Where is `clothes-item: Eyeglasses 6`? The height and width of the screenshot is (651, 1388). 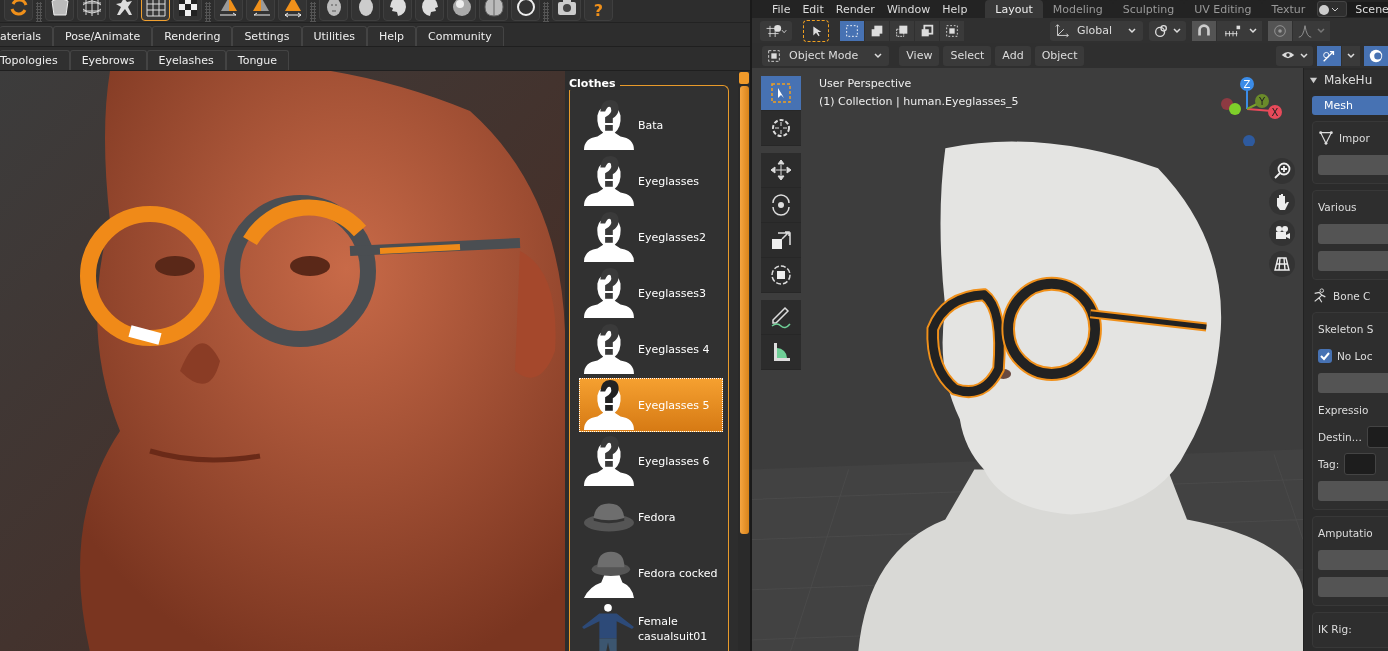
clothes-item: Eyeglasses 6 is located at coordinates (651, 461).